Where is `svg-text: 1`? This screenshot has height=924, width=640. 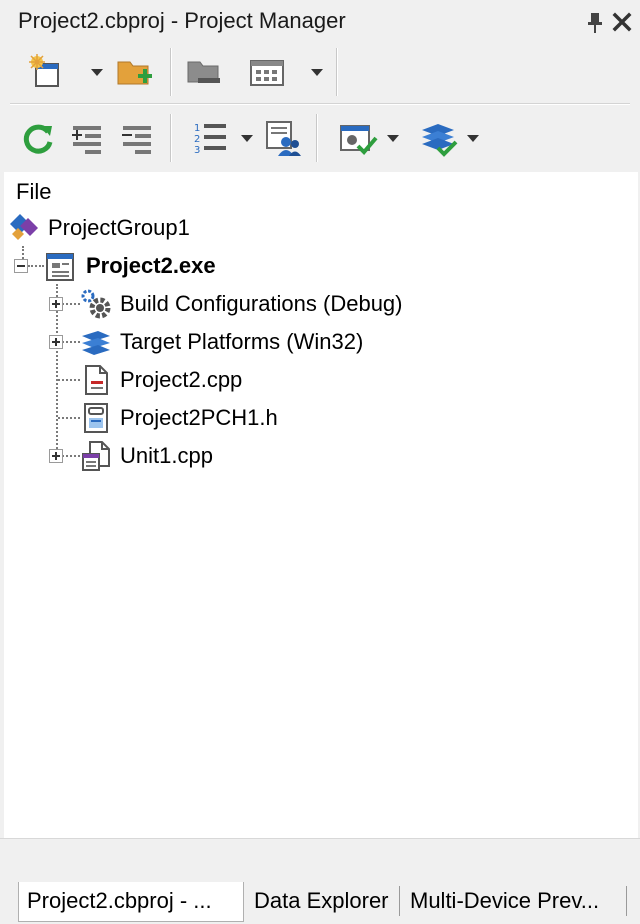 svg-text: 1 is located at coordinates (197, 128).